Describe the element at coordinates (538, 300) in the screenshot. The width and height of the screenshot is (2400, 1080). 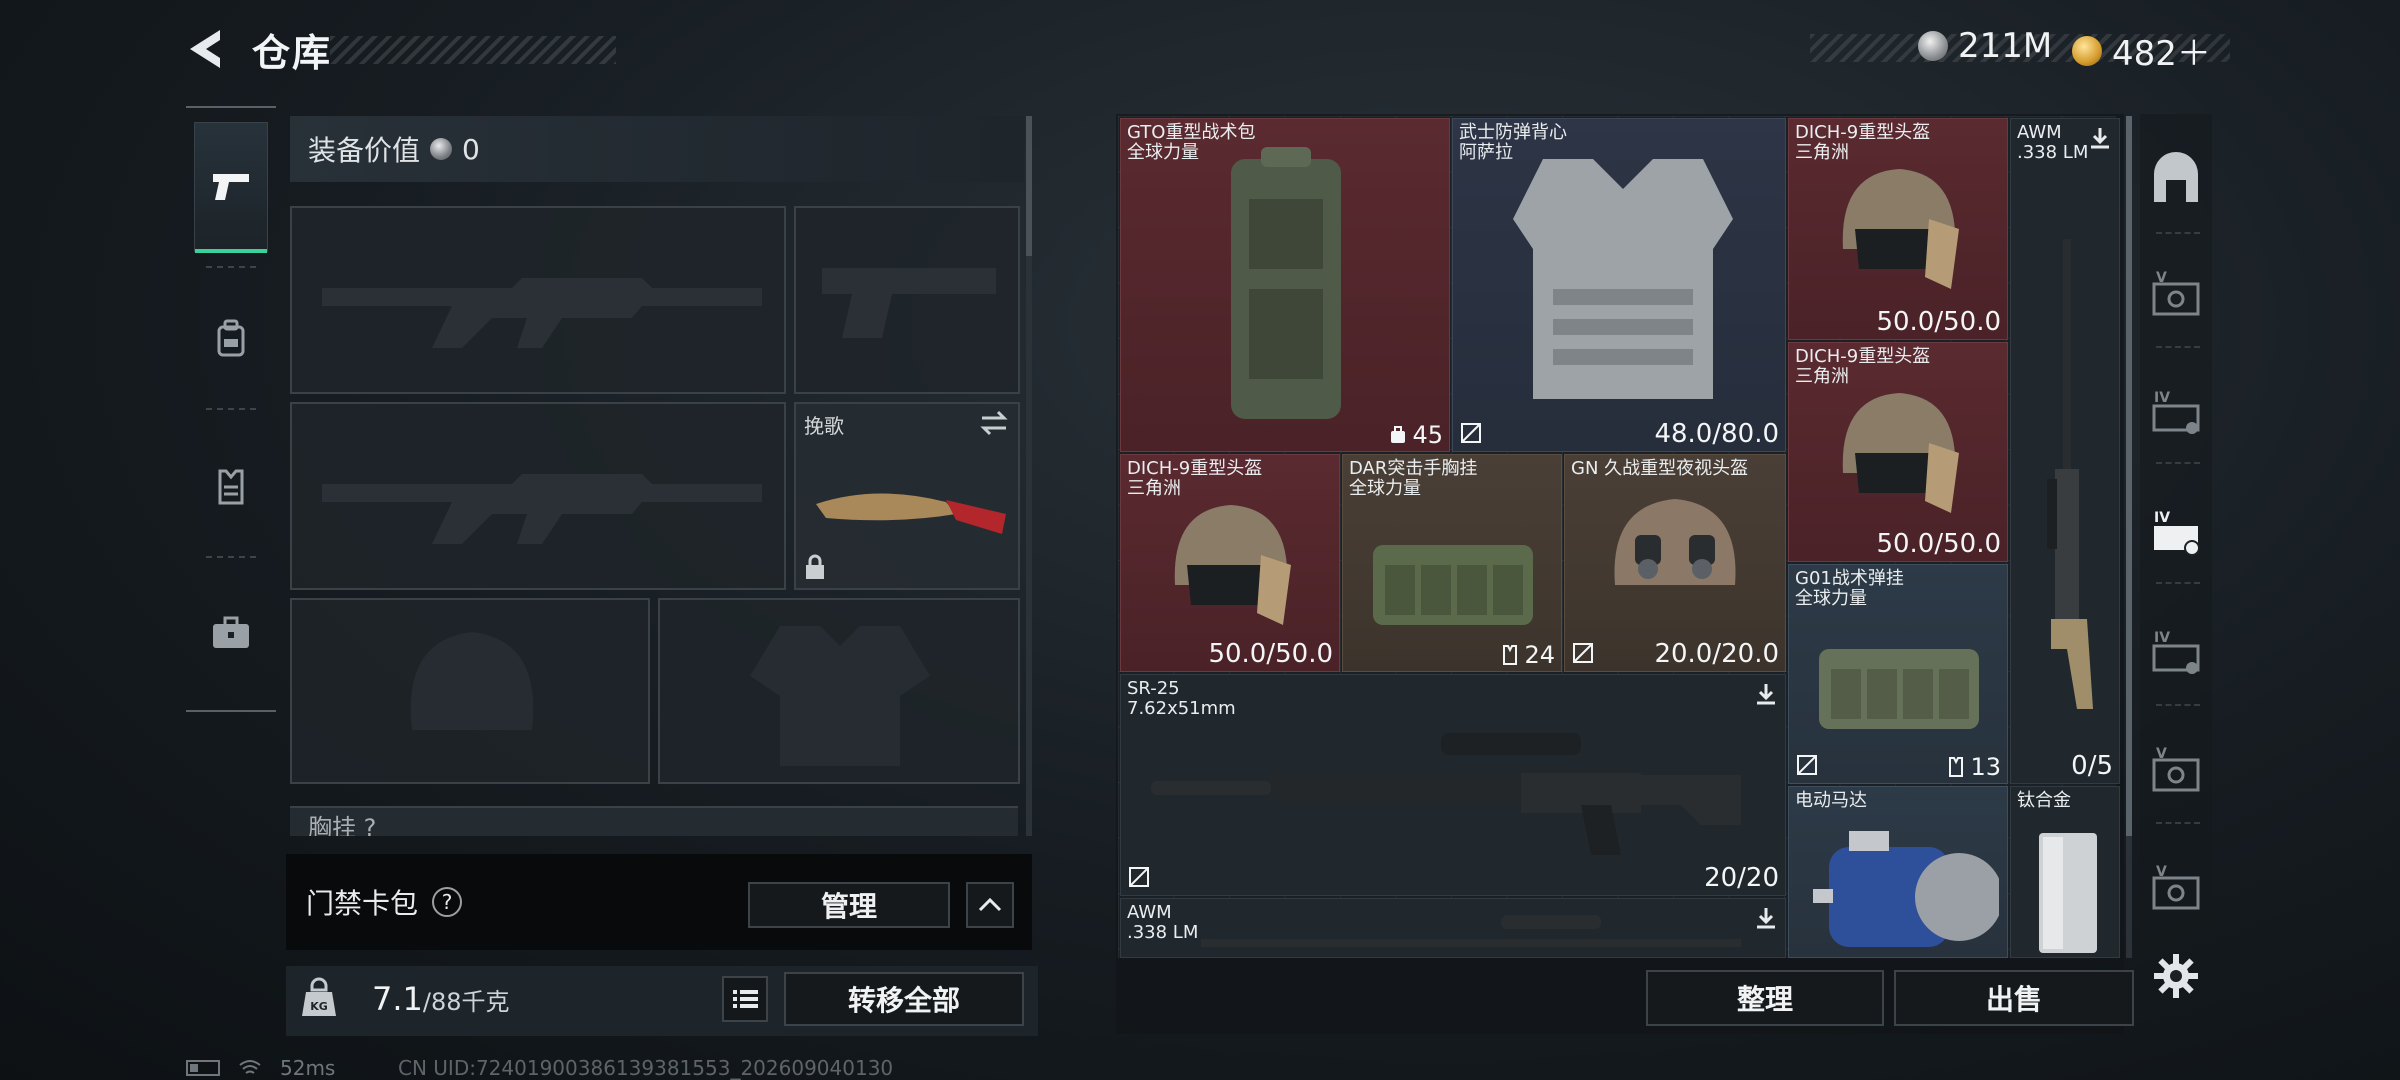
I see `primary-weapon-slot` at that location.